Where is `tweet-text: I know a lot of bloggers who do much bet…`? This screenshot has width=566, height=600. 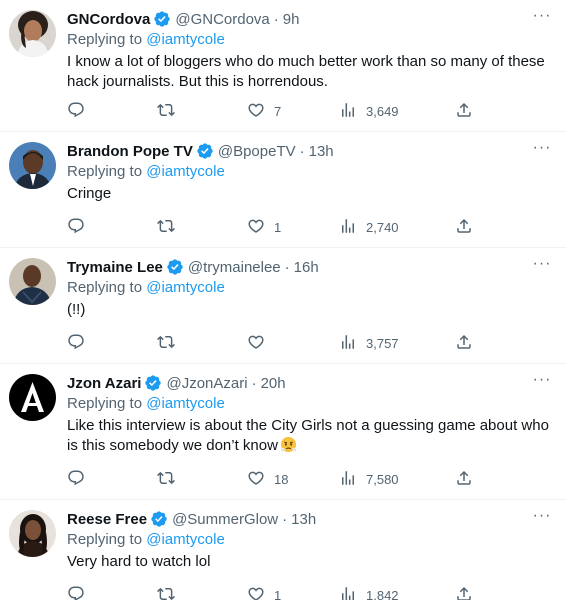 tweet-text: I know a lot of bloggers who do much bet… is located at coordinates (308, 72).